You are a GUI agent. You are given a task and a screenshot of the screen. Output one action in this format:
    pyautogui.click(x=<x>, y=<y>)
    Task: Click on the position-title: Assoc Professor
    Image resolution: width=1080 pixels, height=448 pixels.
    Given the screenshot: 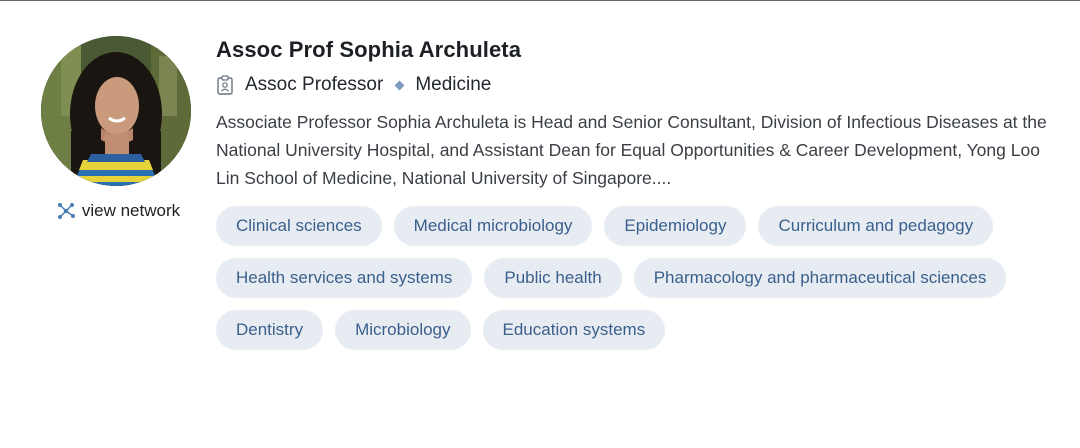 What is the action you would take?
    pyautogui.click(x=314, y=84)
    